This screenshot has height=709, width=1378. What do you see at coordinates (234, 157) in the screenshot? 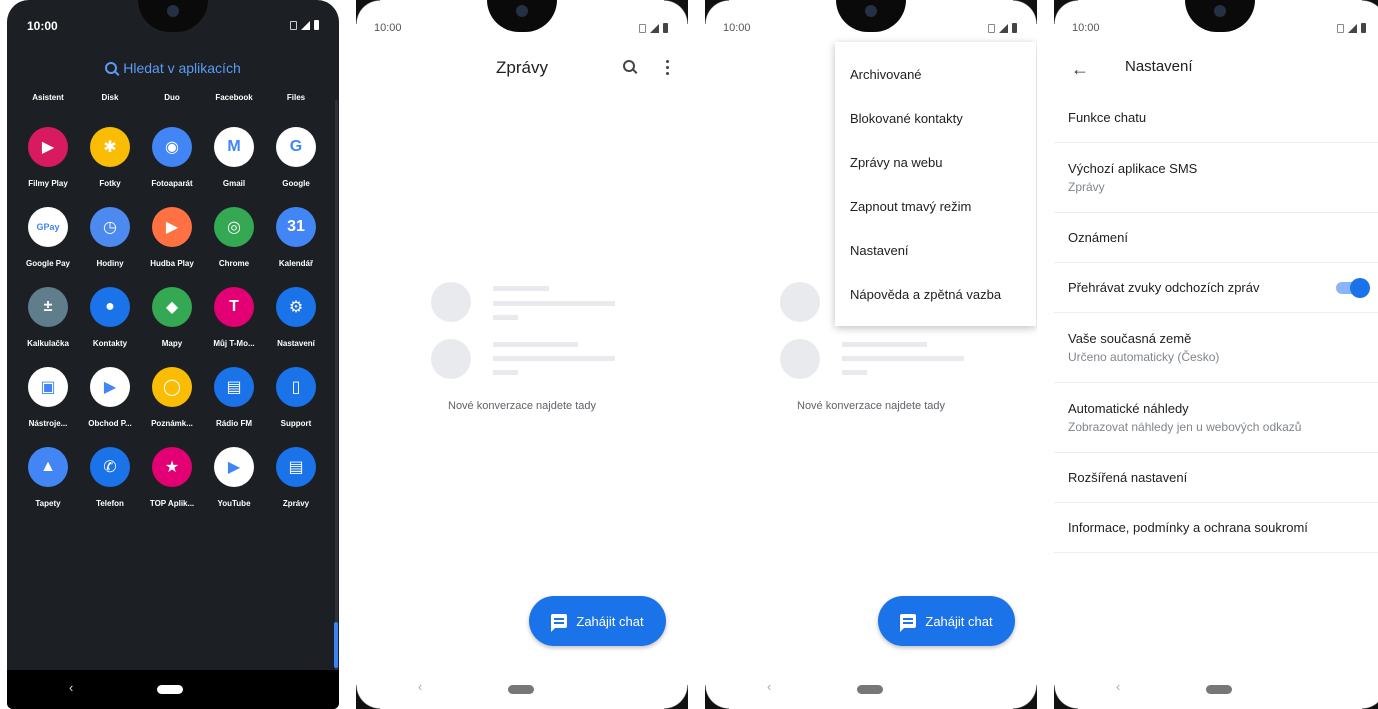
I see `app-tile: M Gmail` at bounding box center [234, 157].